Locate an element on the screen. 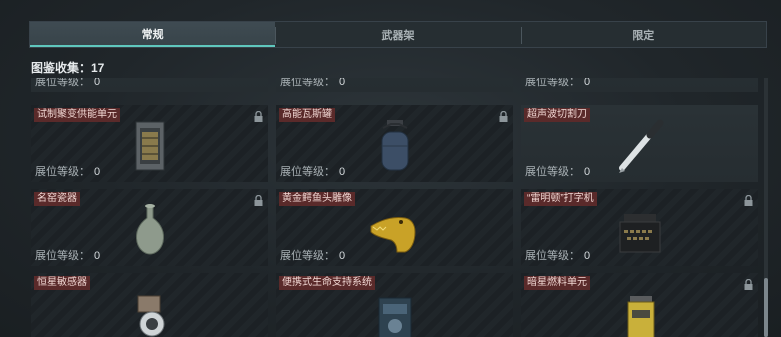 This screenshot has width=781, height=337. collection-card: 暗星燃料单元 is located at coordinates (639, 305).